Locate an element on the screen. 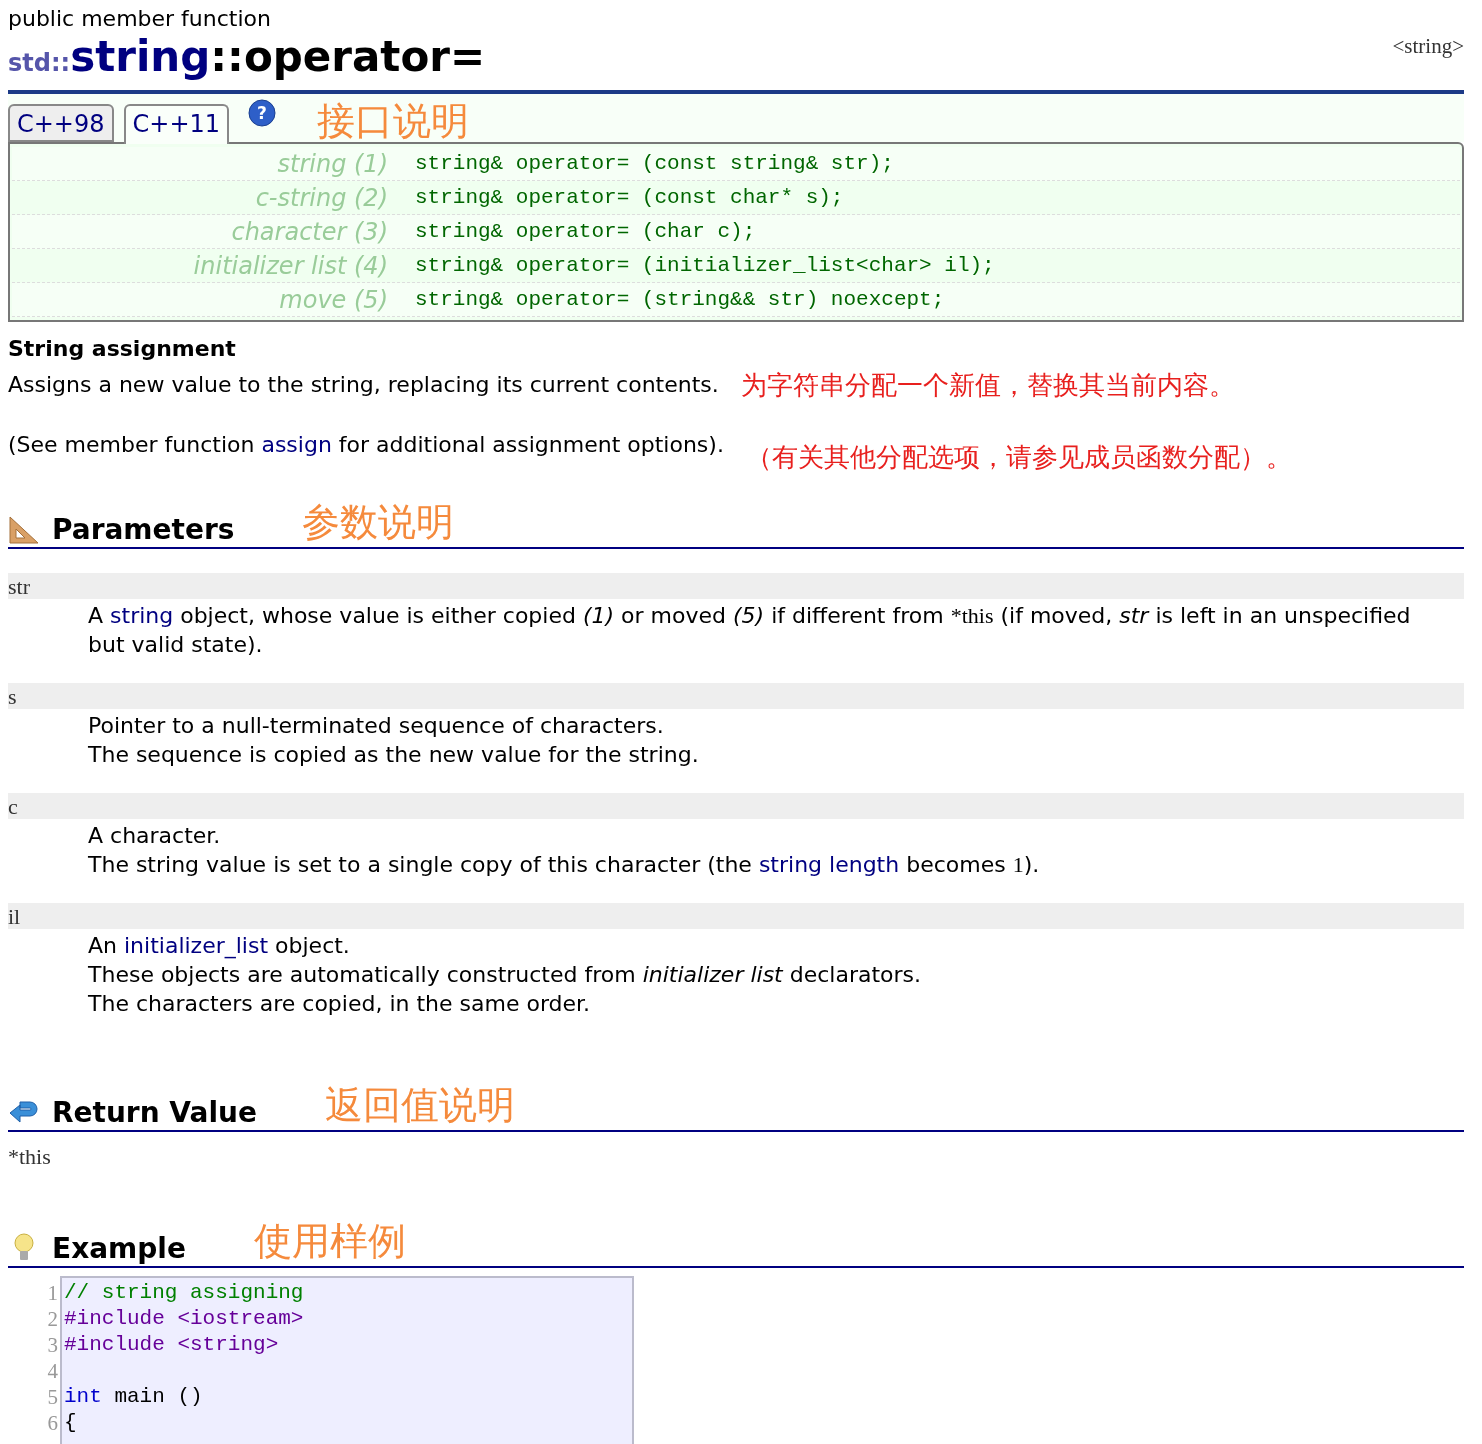 Image resolution: width=1482 pixels, height=1444 pixels. return-value-text: *this is located at coordinates (30, 1157).